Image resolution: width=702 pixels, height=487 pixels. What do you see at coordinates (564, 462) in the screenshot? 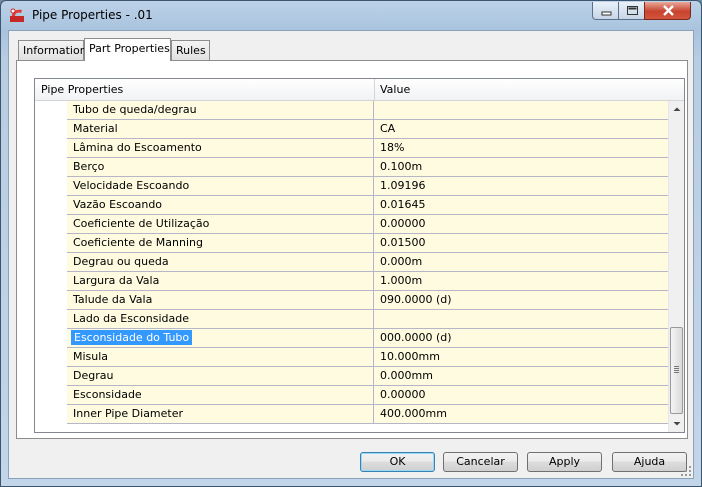
I see `apply-button: Apply` at bounding box center [564, 462].